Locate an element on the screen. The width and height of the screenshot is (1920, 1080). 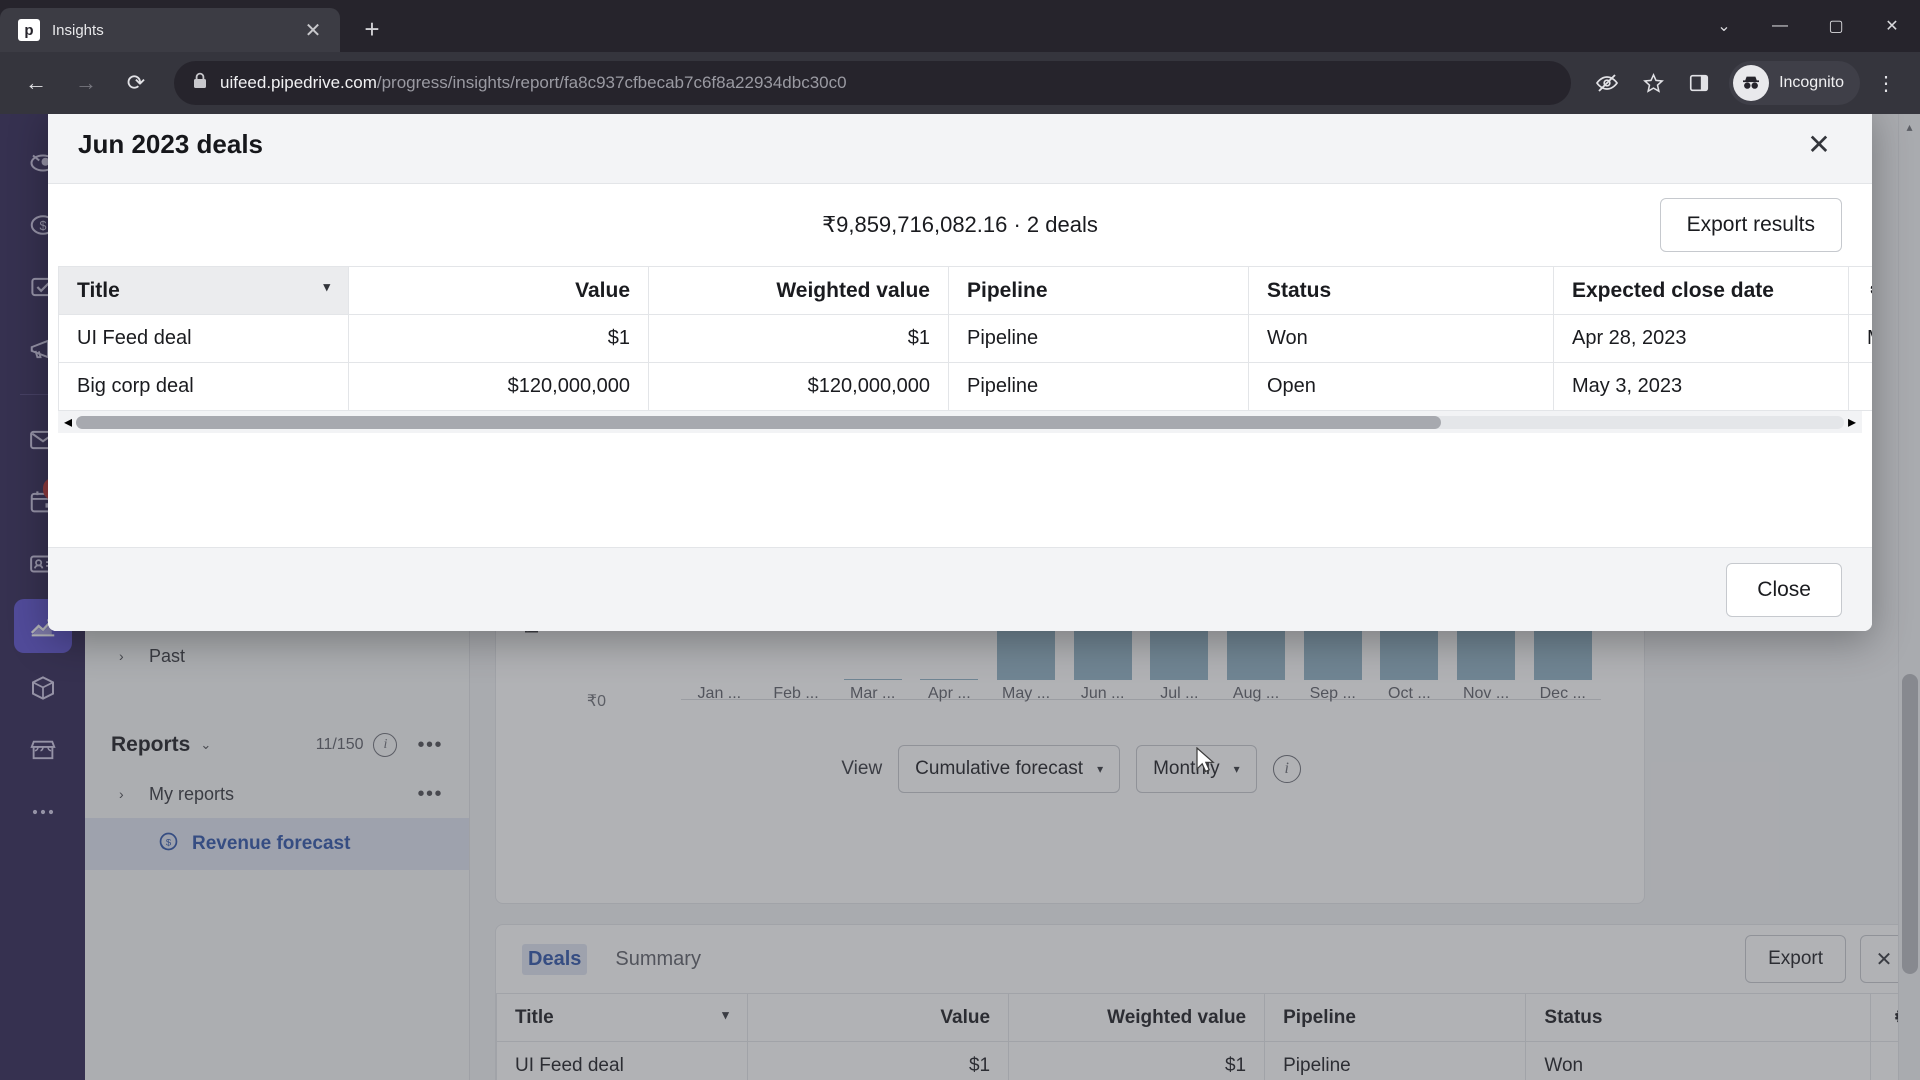
cell-weighted-value: $1 is located at coordinates (798, 338).